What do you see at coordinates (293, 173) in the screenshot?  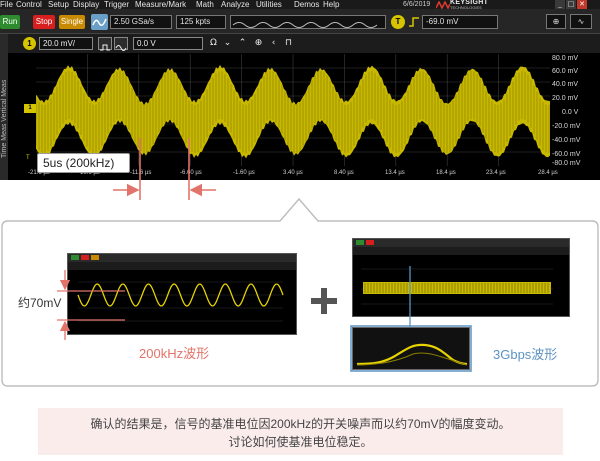 I see `time-tick: 3.40 µs` at bounding box center [293, 173].